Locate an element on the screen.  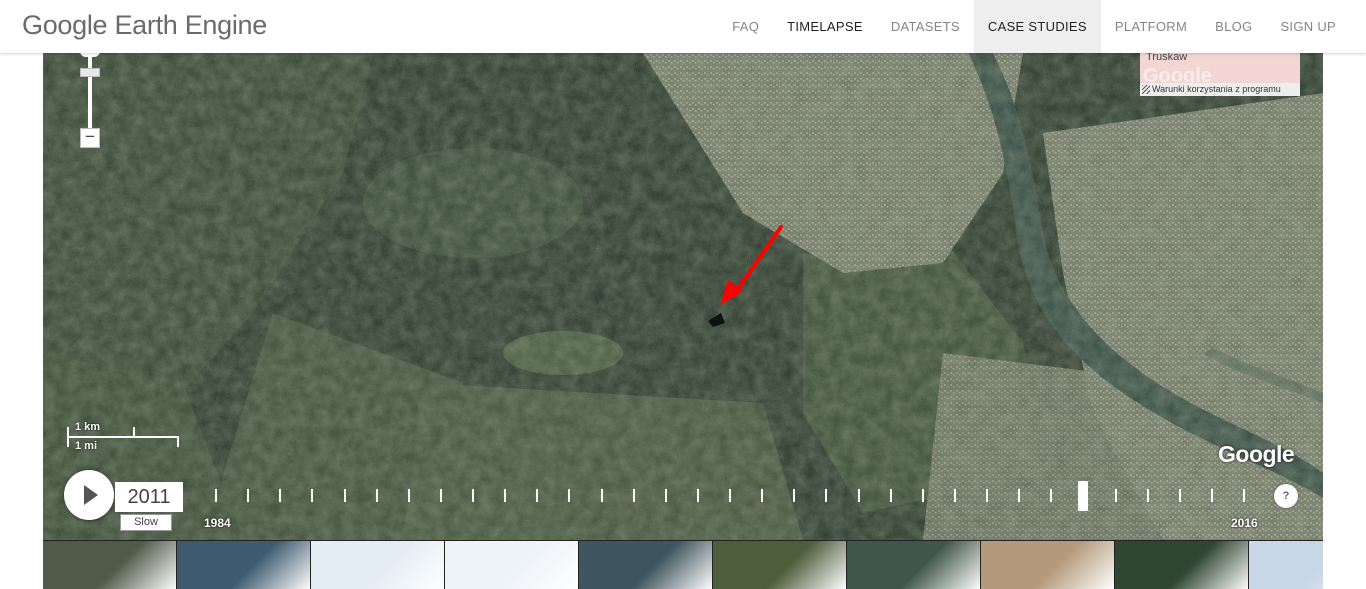
thumb-farmland is located at coordinates (780, 565).